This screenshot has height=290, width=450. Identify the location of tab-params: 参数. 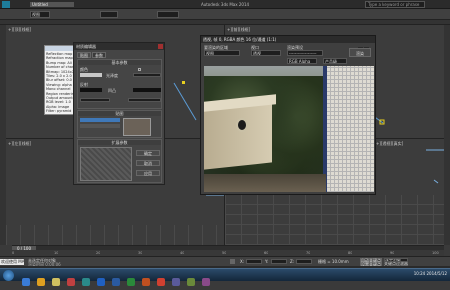
(99, 55).